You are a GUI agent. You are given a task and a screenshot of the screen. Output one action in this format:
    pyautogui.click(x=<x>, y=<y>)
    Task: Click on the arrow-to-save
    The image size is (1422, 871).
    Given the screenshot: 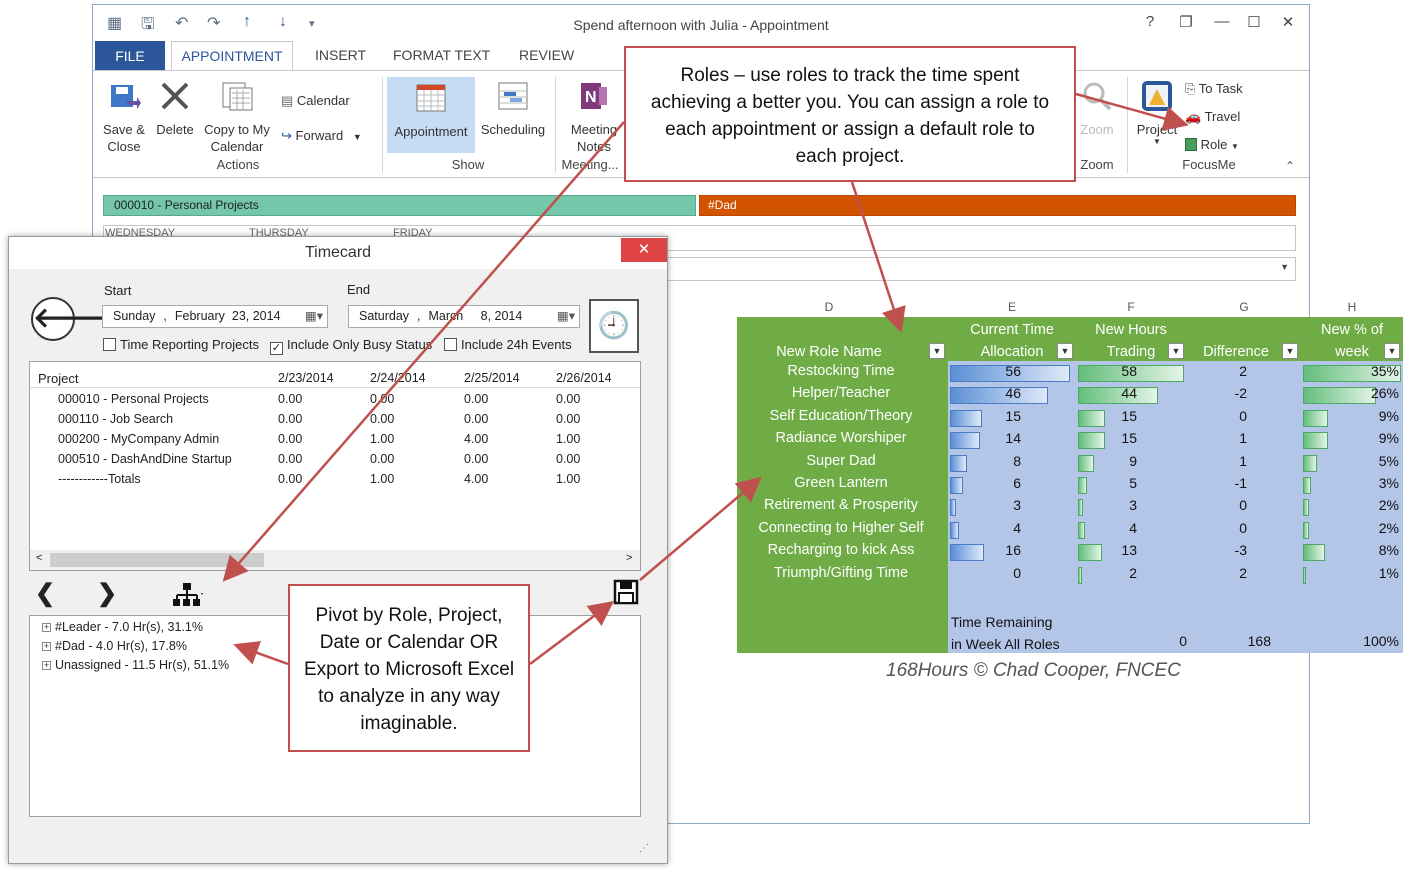 What is the action you would take?
    pyautogui.click(x=571, y=633)
    